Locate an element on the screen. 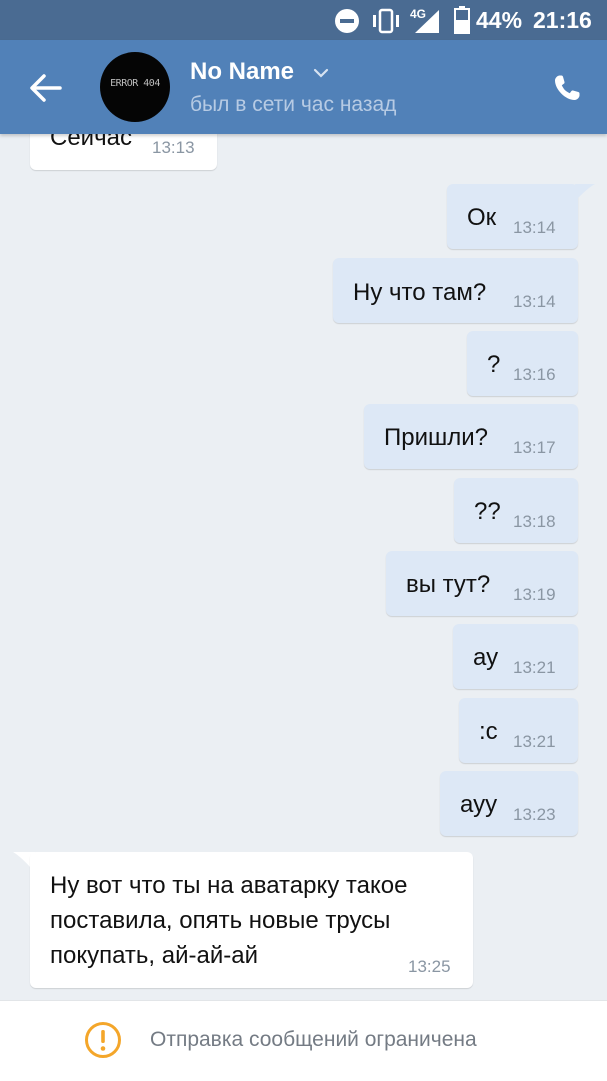  message-bubble-outgoing: Ну что там? 13:14 is located at coordinates (455, 290).